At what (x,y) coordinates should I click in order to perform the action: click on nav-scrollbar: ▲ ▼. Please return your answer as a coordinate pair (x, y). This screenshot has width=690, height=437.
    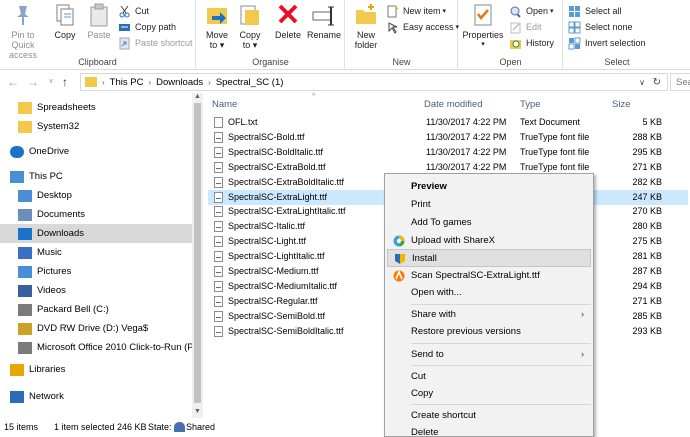
    Looking at the image, I should click on (197, 255).